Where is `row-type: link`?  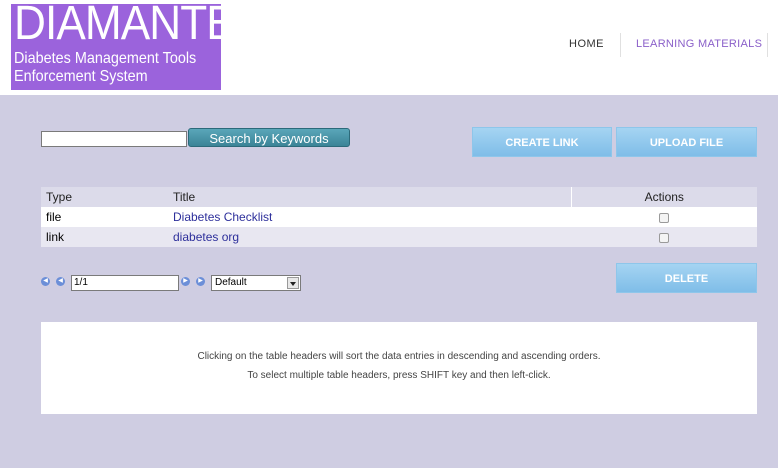
row-type: link is located at coordinates (55, 237).